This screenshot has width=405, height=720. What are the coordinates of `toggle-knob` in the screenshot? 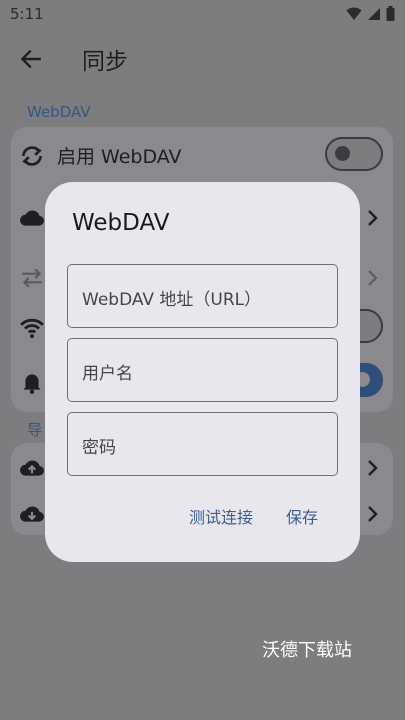 It's located at (342, 153).